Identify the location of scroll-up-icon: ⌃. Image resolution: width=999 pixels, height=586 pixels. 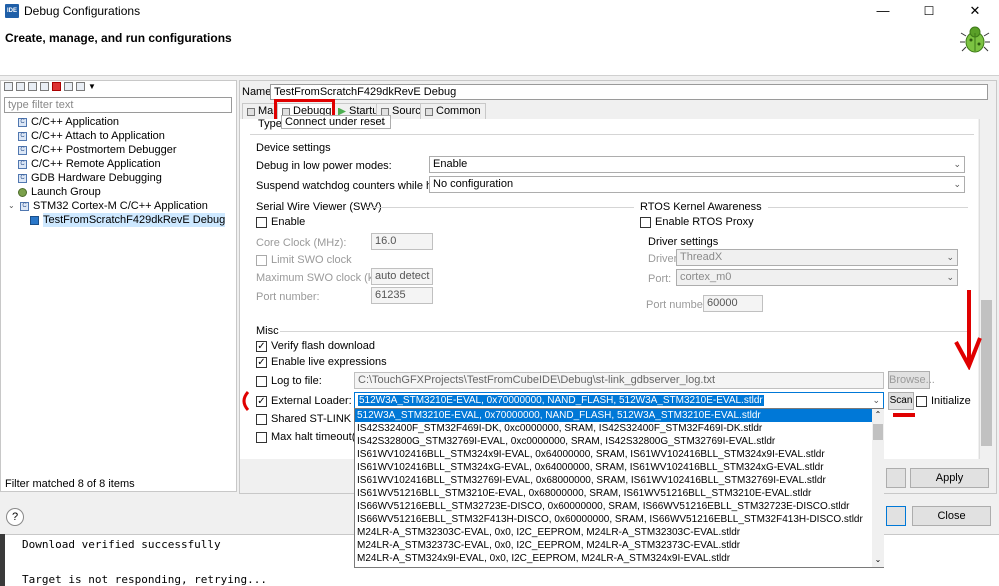
(878, 415).